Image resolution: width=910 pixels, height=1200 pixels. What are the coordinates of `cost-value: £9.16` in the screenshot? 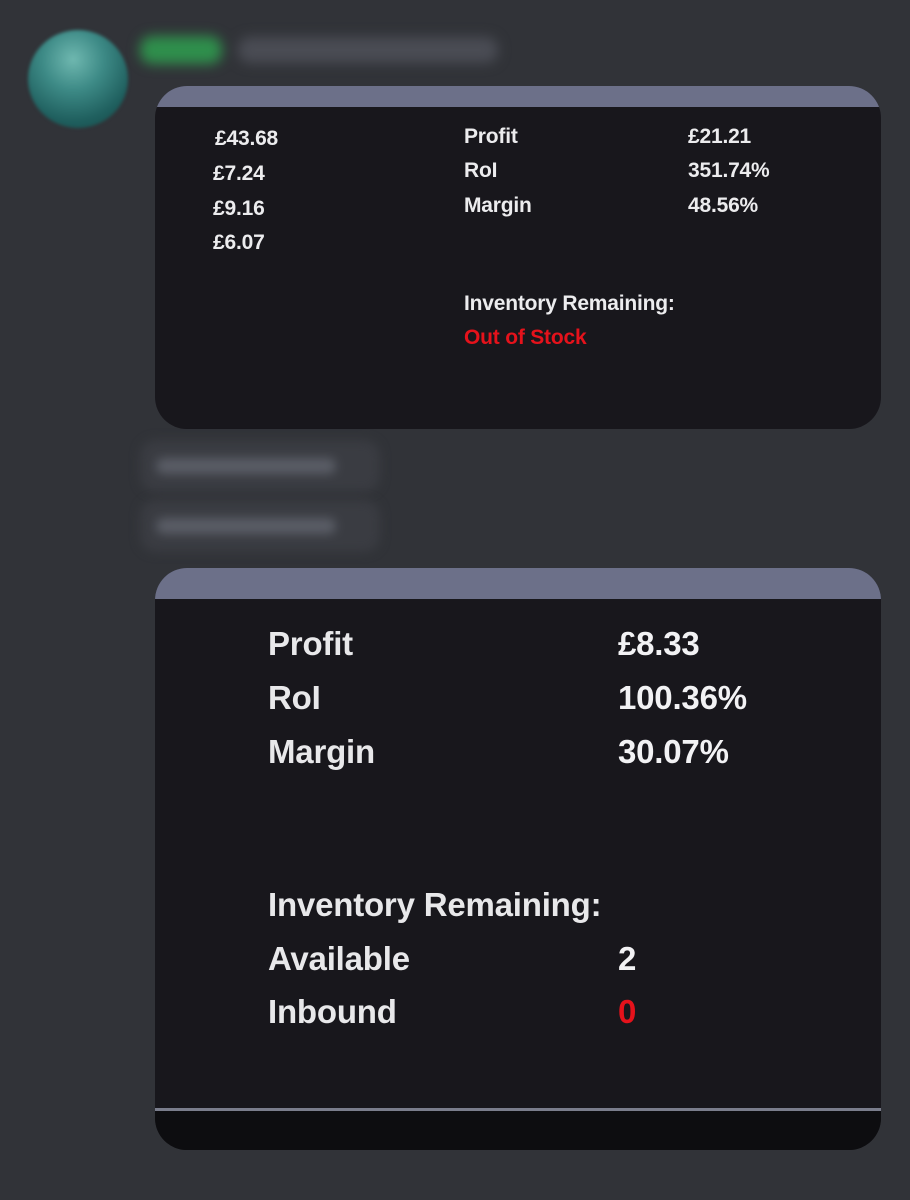 It's located at (239, 208).